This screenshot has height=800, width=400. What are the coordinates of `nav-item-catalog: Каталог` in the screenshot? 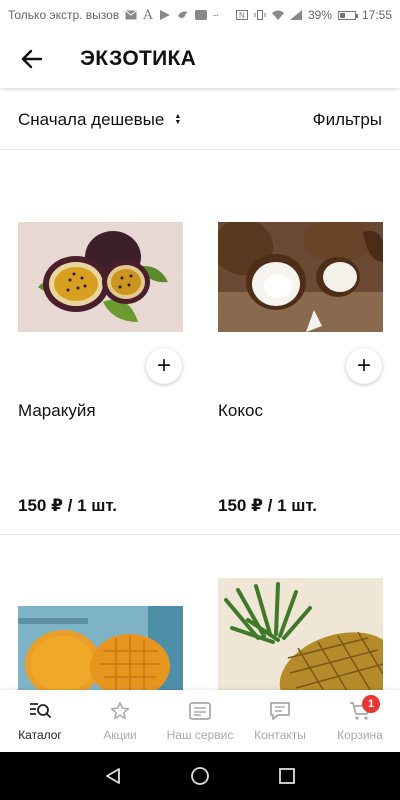 It's located at (40, 721).